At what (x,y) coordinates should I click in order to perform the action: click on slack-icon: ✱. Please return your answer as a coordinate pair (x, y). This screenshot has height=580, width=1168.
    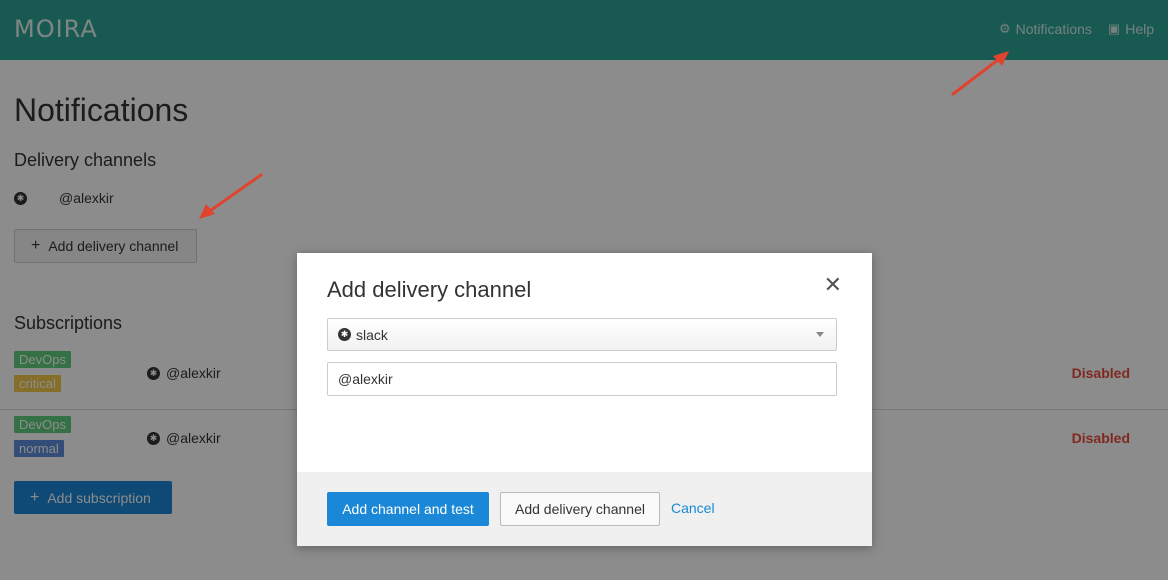
    Looking at the image, I should click on (344, 334).